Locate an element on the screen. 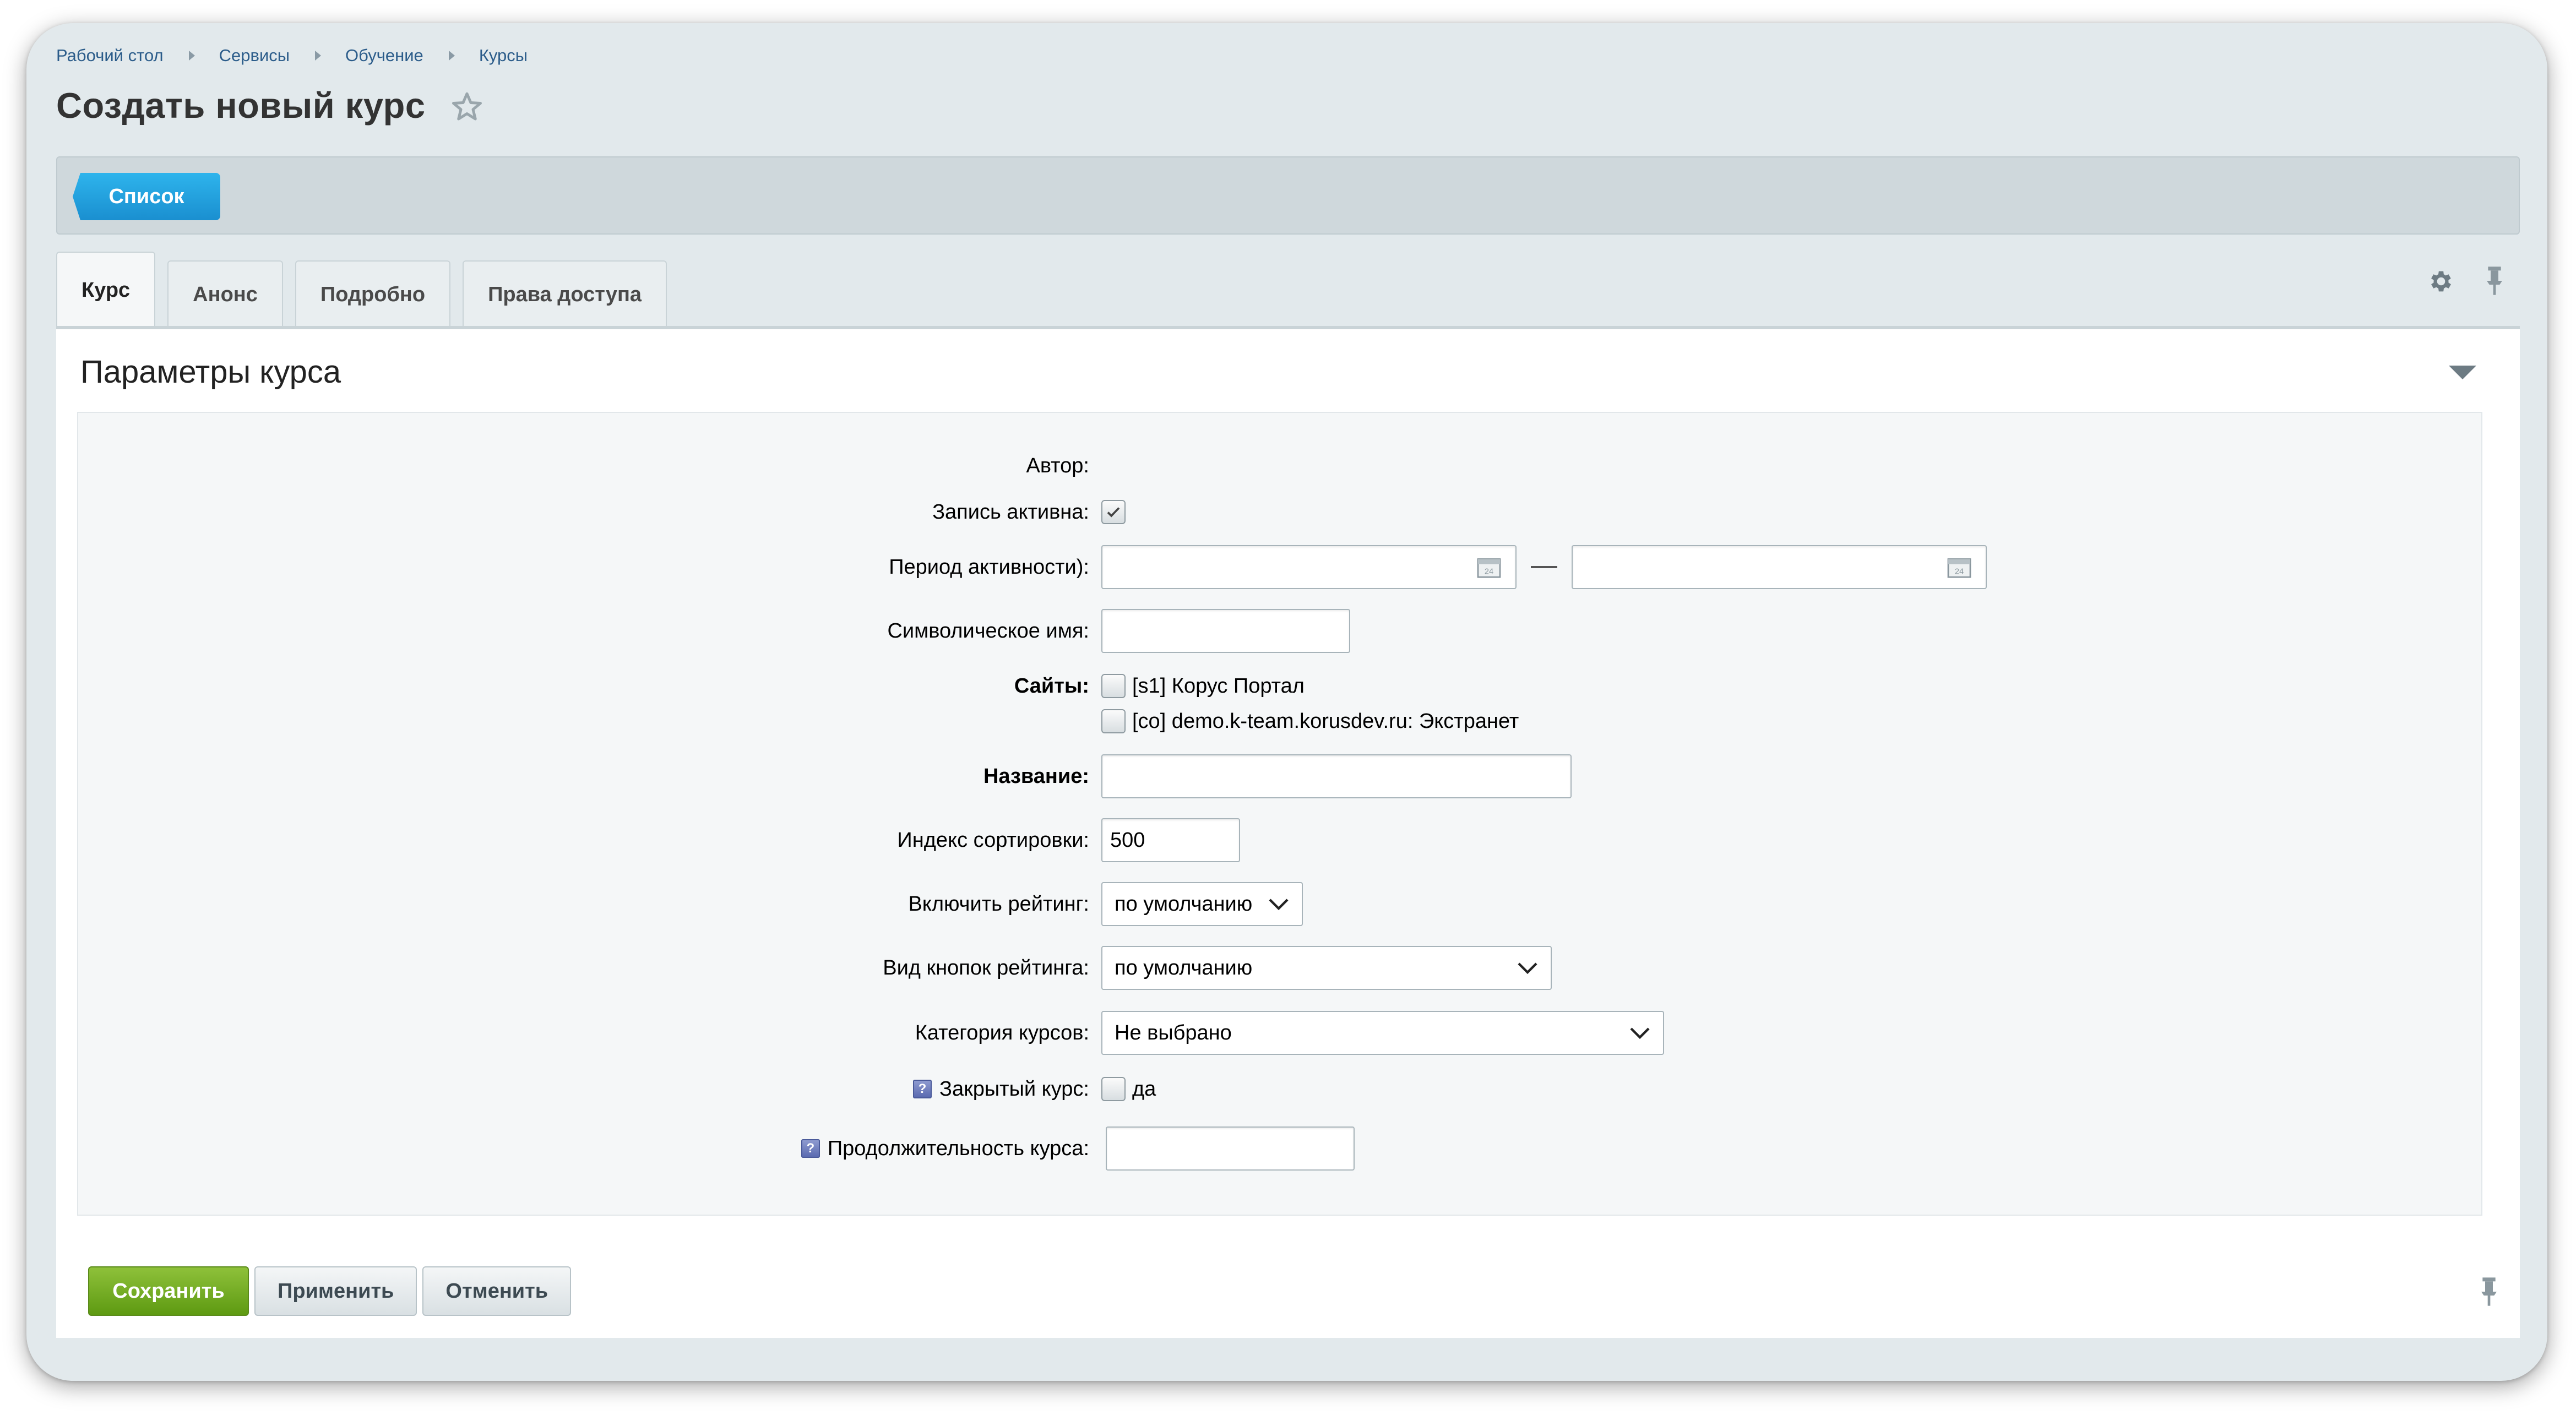 This screenshot has width=2576, height=1415. period-row: Период активности): 24 24 is located at coordinates (1280, 567).